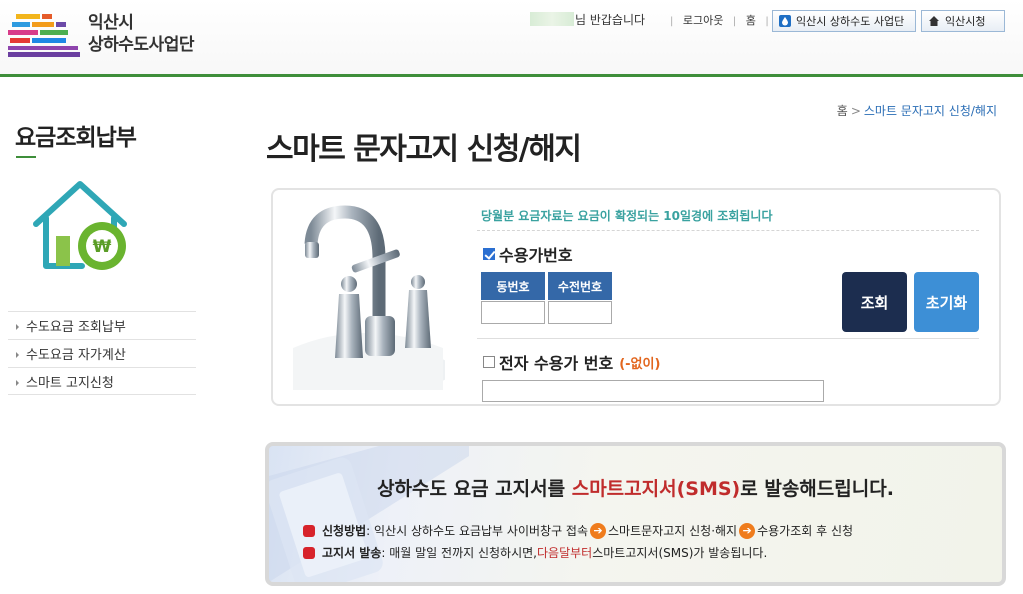  Describe the element at coordinates (489, 362) in the screenshot. I see `e-customer-checkbox` at that location.